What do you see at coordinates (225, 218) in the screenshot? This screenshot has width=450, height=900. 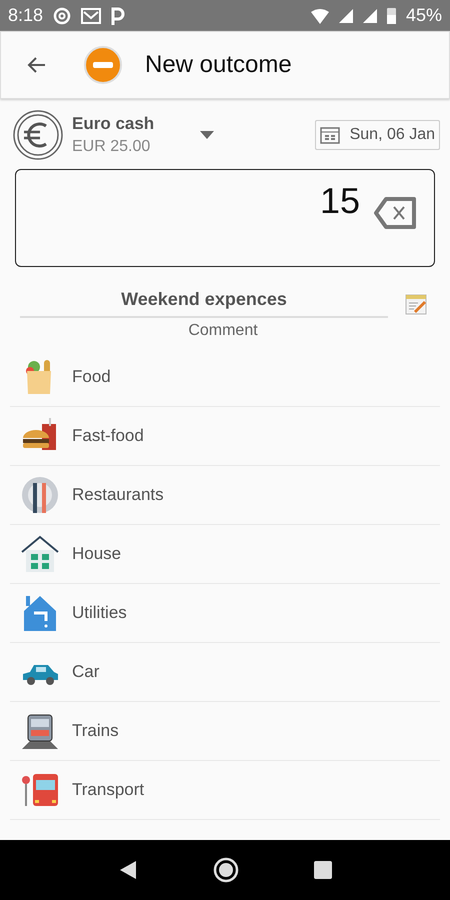 I see `amount-field: 15` at bounding box center [225, 218].